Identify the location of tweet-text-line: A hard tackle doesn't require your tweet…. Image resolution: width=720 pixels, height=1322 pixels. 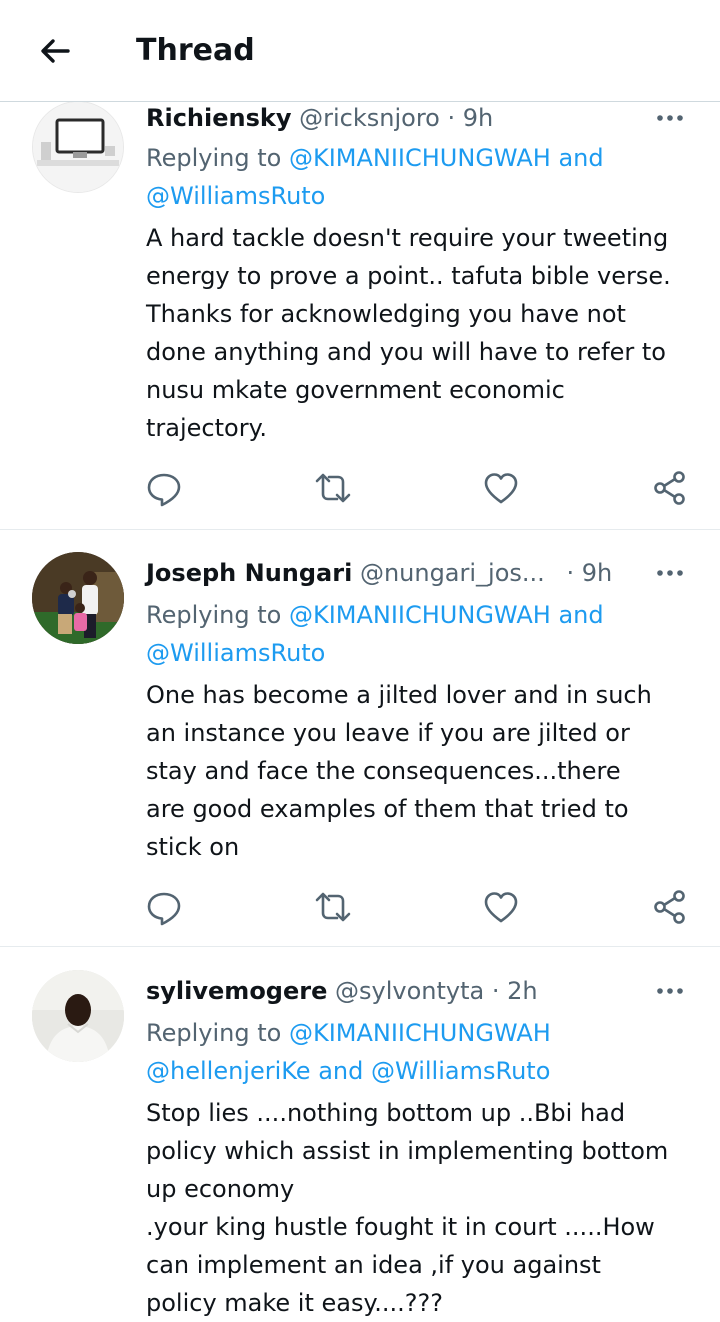
(407, 238).